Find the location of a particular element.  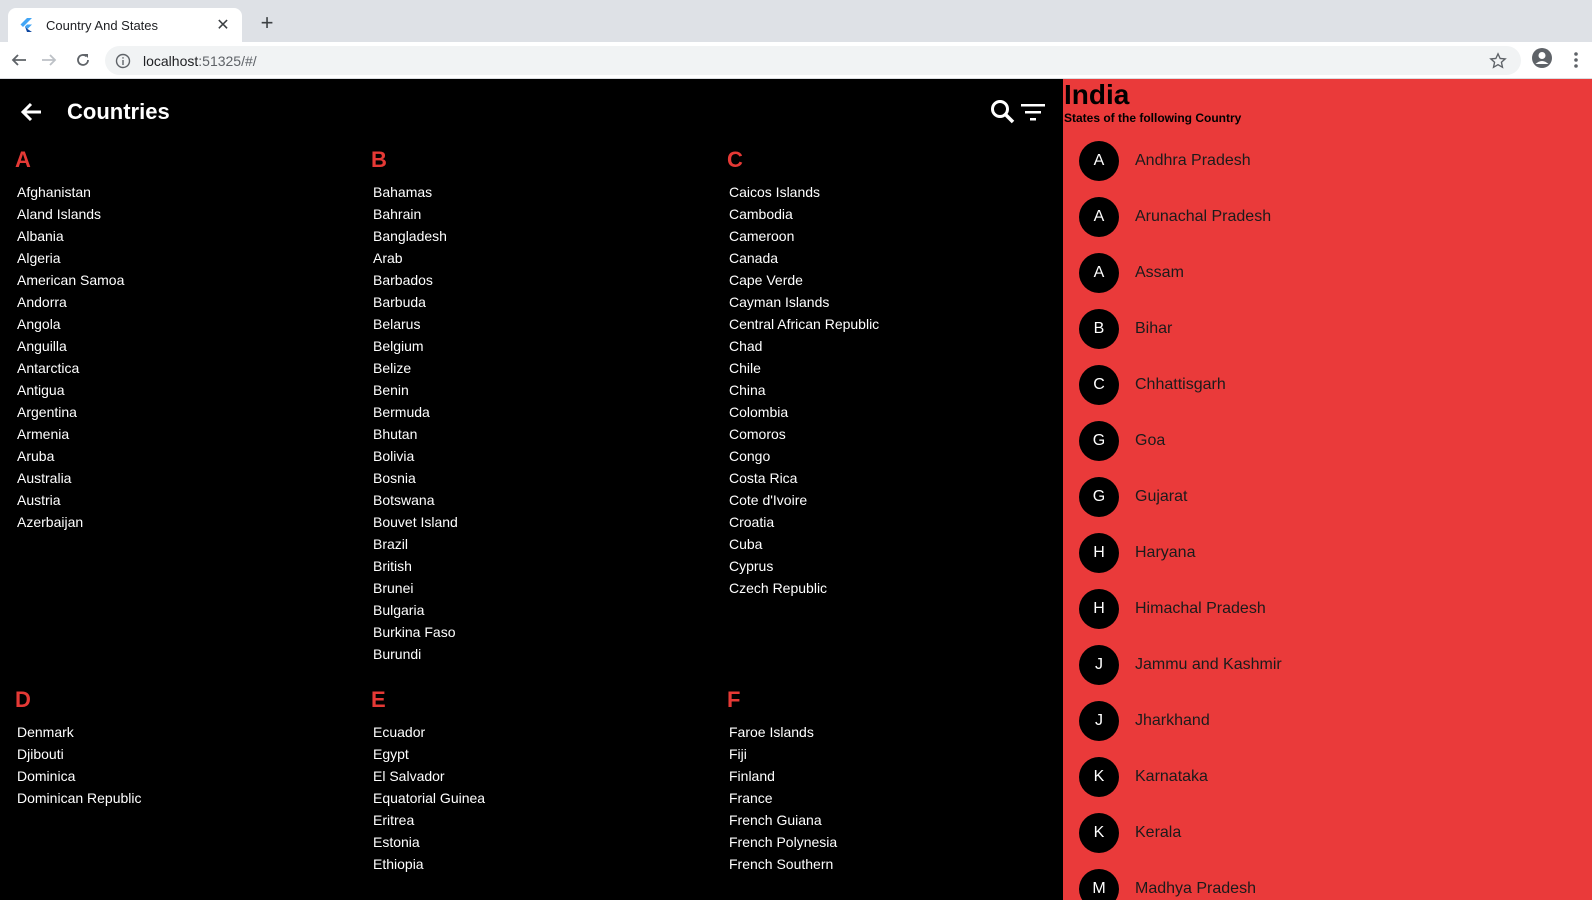

country-item: Caicos Islands is located at coordinates (804, 192).